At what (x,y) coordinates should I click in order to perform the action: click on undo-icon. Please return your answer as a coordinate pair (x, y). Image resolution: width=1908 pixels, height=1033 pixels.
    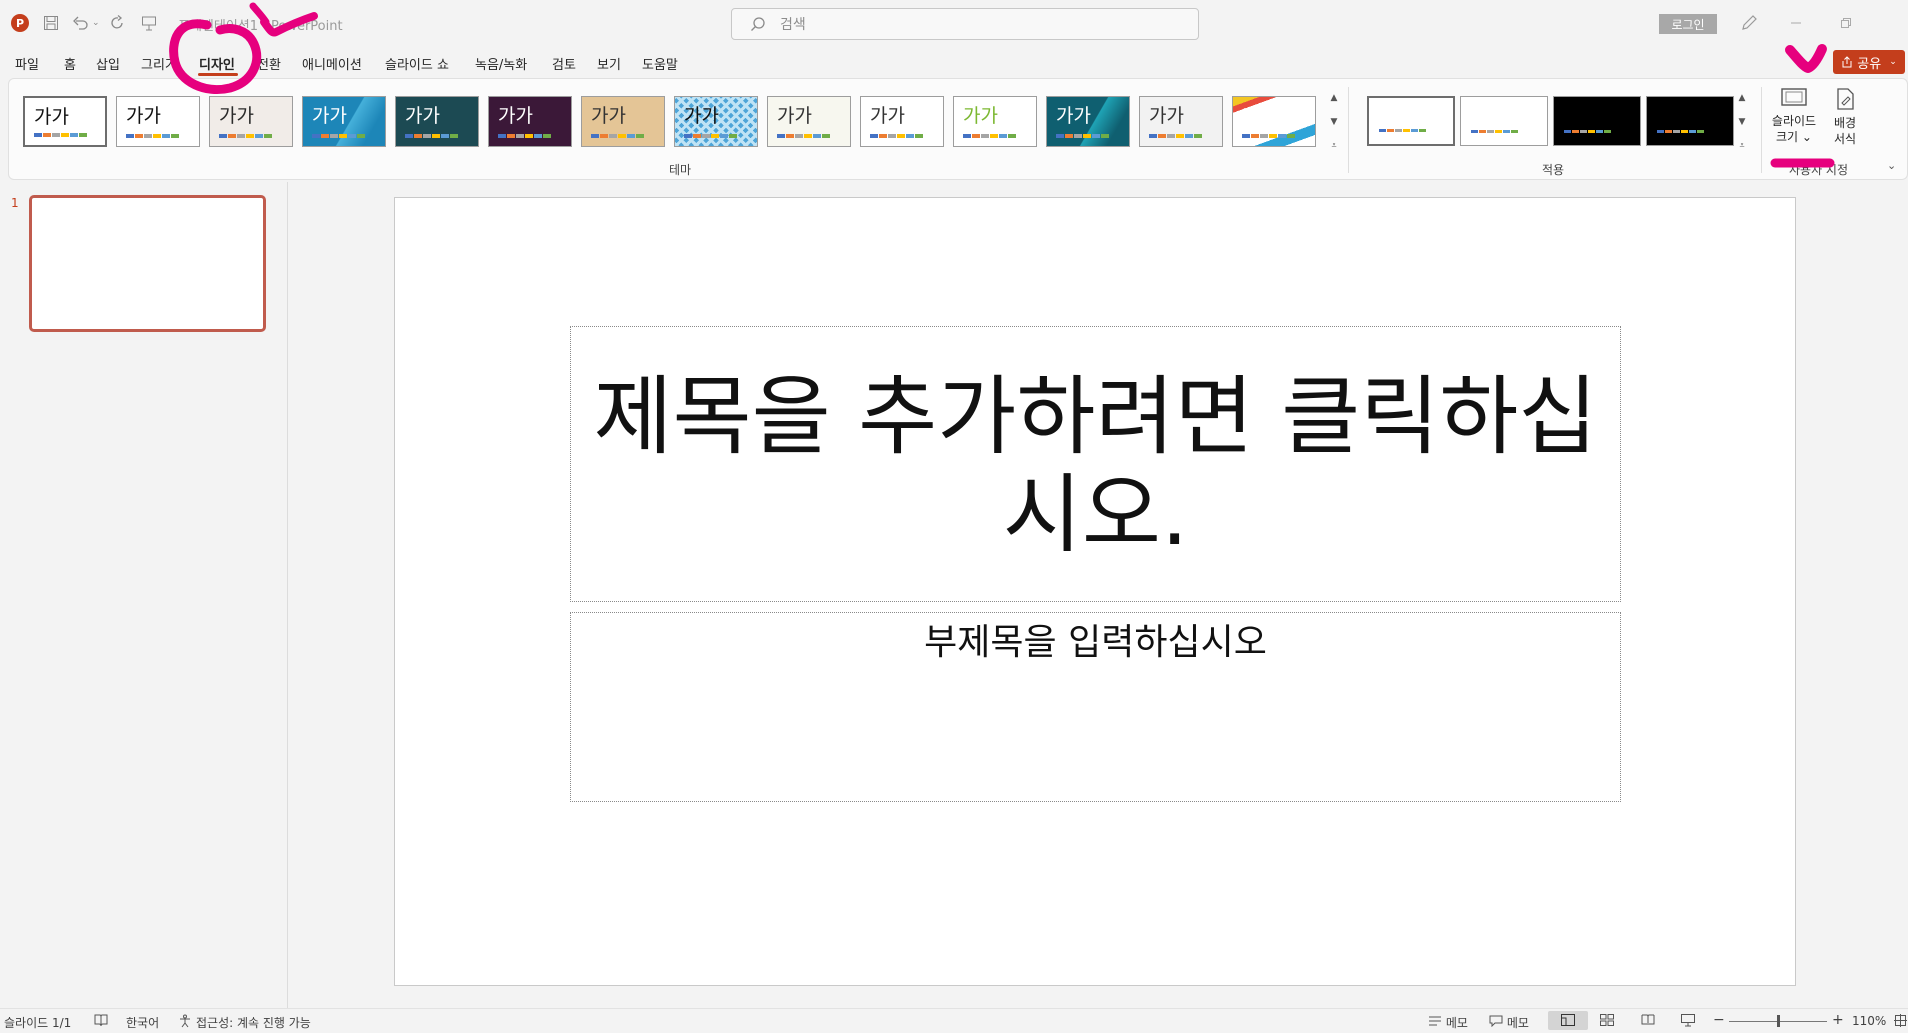
    Looking at the image, I should click on (81, 23).